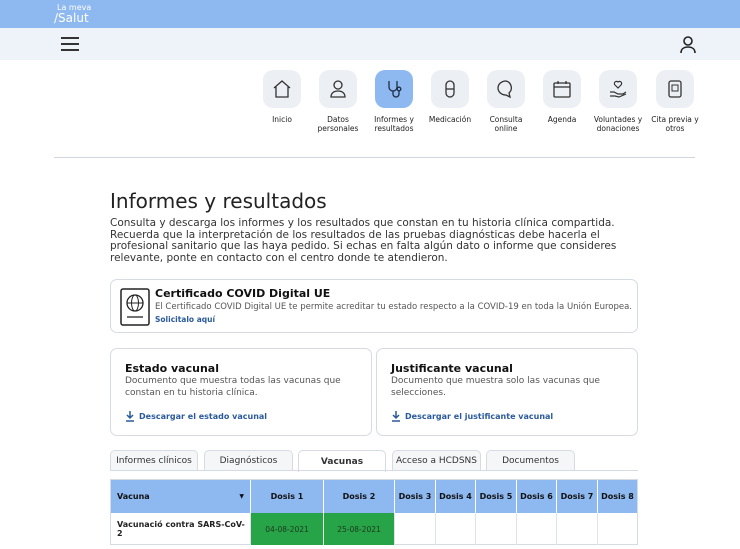 Image resolution: width=740 pixels, height=549 pixels. I want to click on column-header-dosis-3: Dosis 3, so click(415, 496).